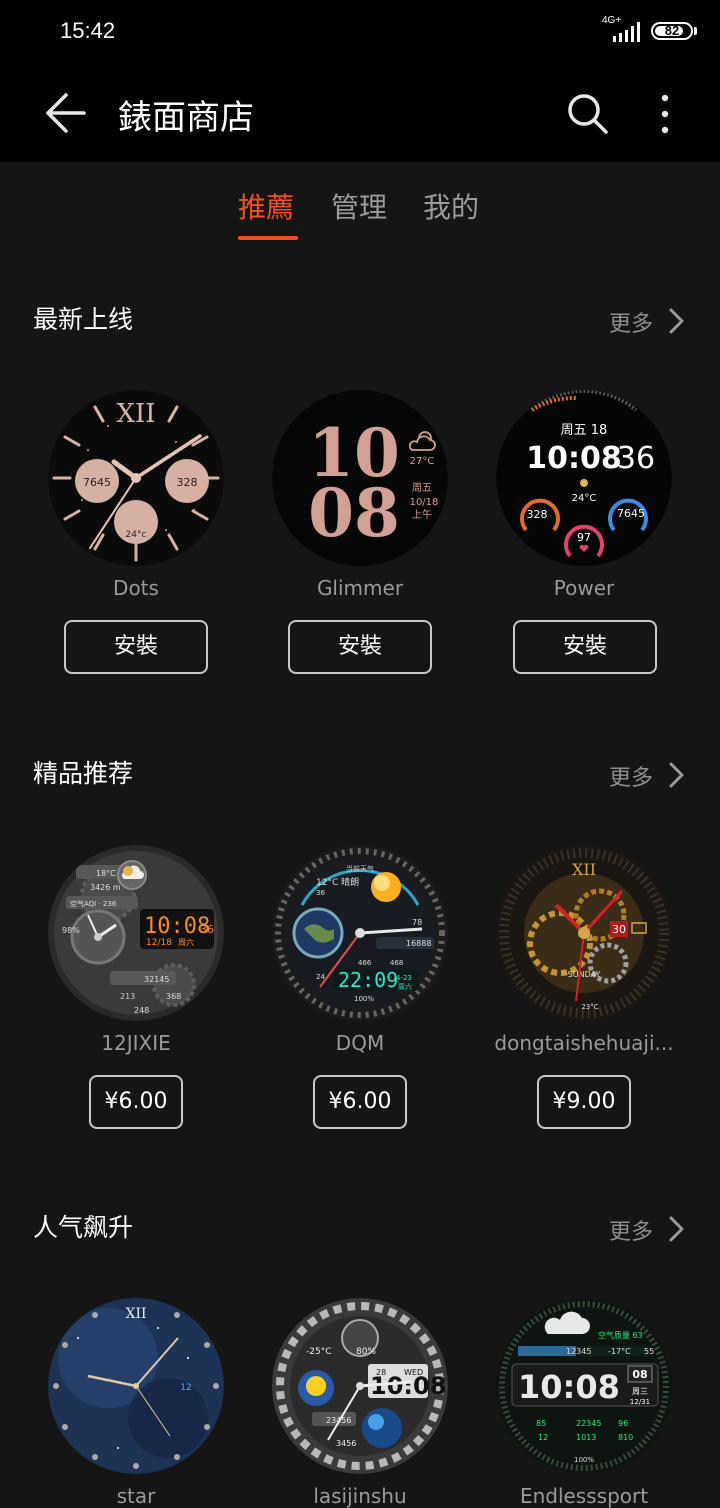  Describe the element at coordinates (631, 513) in the screenshot. I see `power-right: 7645` at that location.